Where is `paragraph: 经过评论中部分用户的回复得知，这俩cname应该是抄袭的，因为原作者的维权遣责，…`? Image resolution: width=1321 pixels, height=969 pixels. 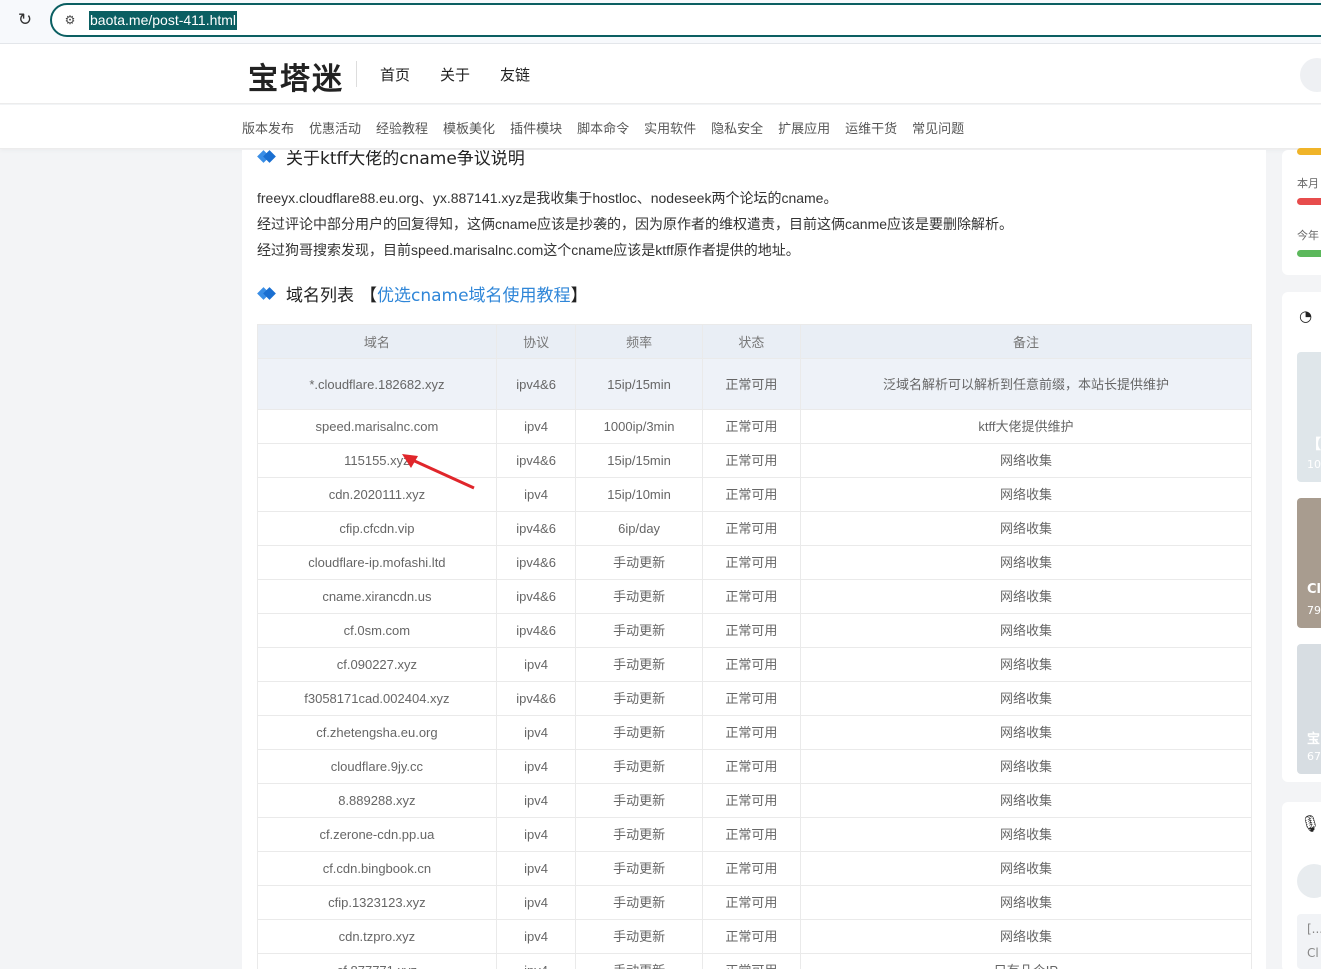 paragraph: 经过评论中部分用户的回复得知，这俩cname应该是抄袭的，因为原作者的维权遣责，… is located at coordinates (635, 224).